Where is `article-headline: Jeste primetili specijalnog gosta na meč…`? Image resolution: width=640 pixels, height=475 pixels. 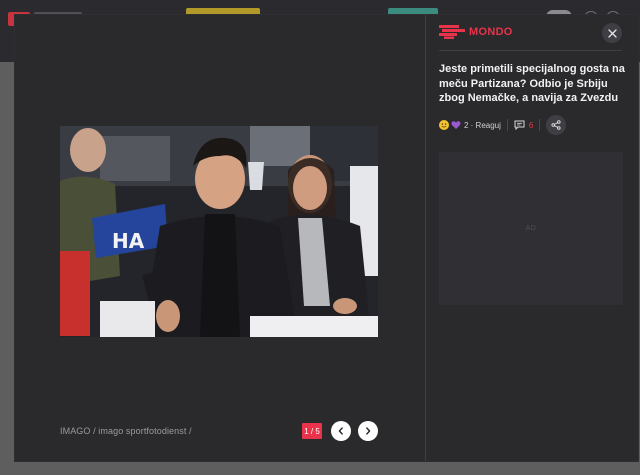
article-headline: Jeste primetili specijalnog gosta na meč… is located at coordinates (533, 84).